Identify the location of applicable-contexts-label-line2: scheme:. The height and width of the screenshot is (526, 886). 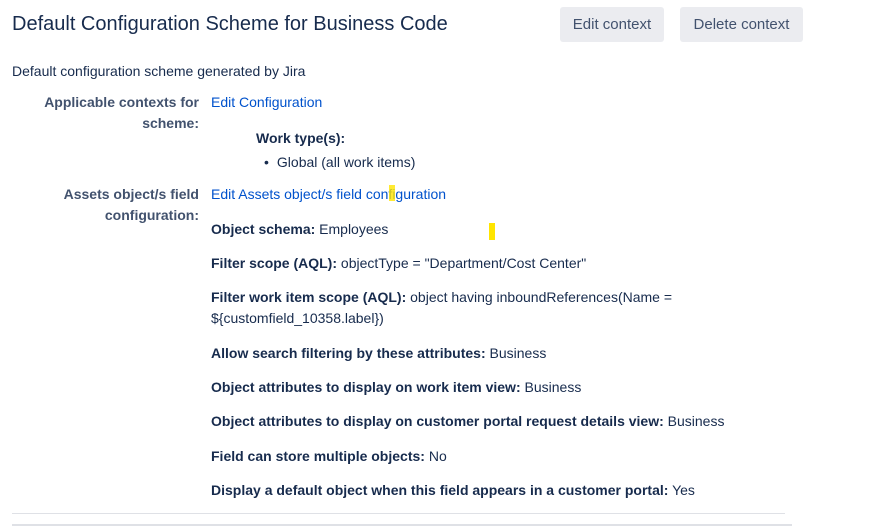
(170, 123).